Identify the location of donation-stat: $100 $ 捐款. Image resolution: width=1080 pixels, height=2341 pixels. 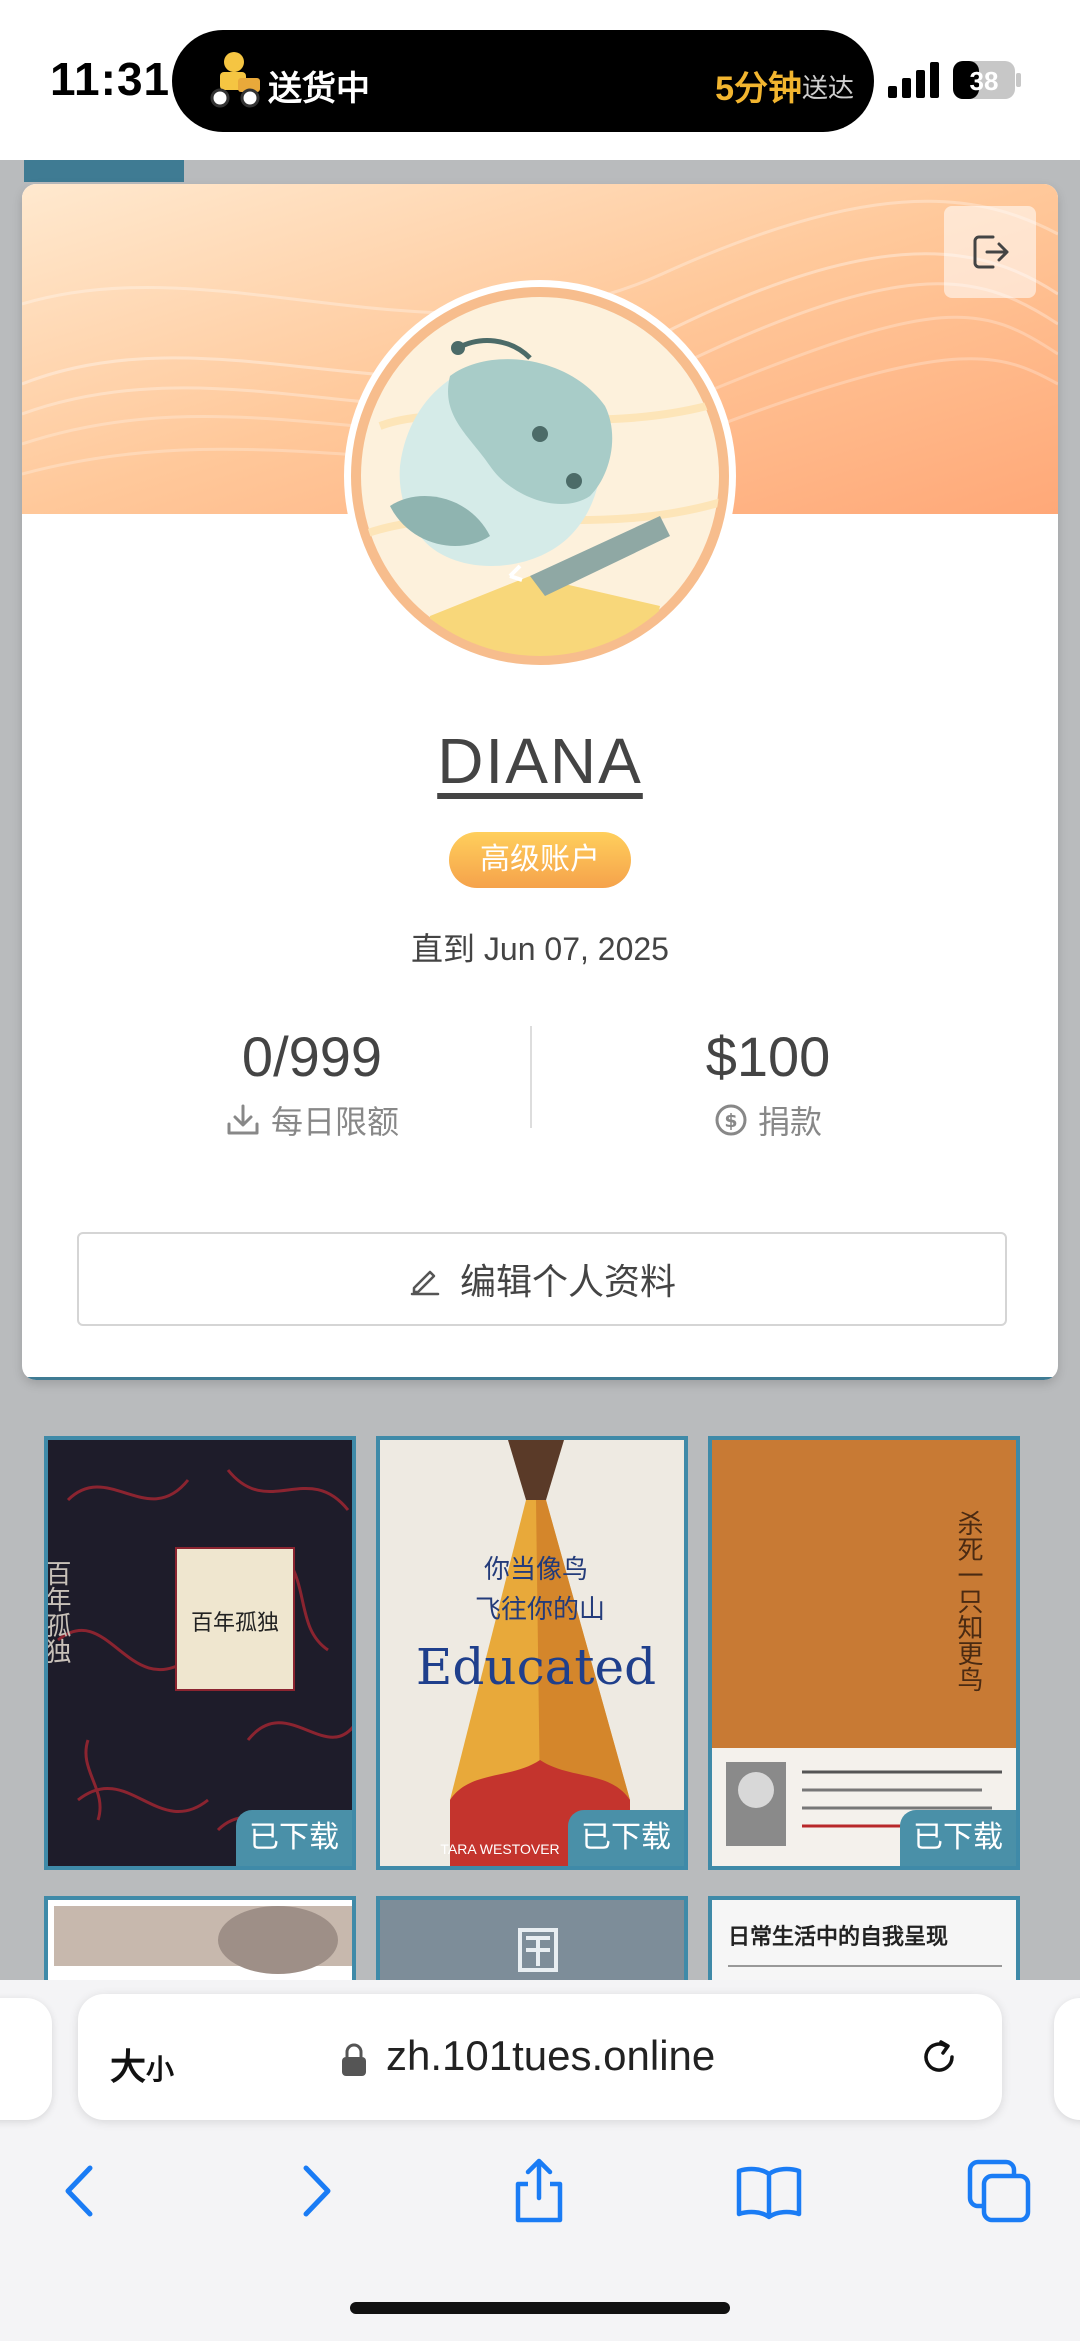
(768, 1083).